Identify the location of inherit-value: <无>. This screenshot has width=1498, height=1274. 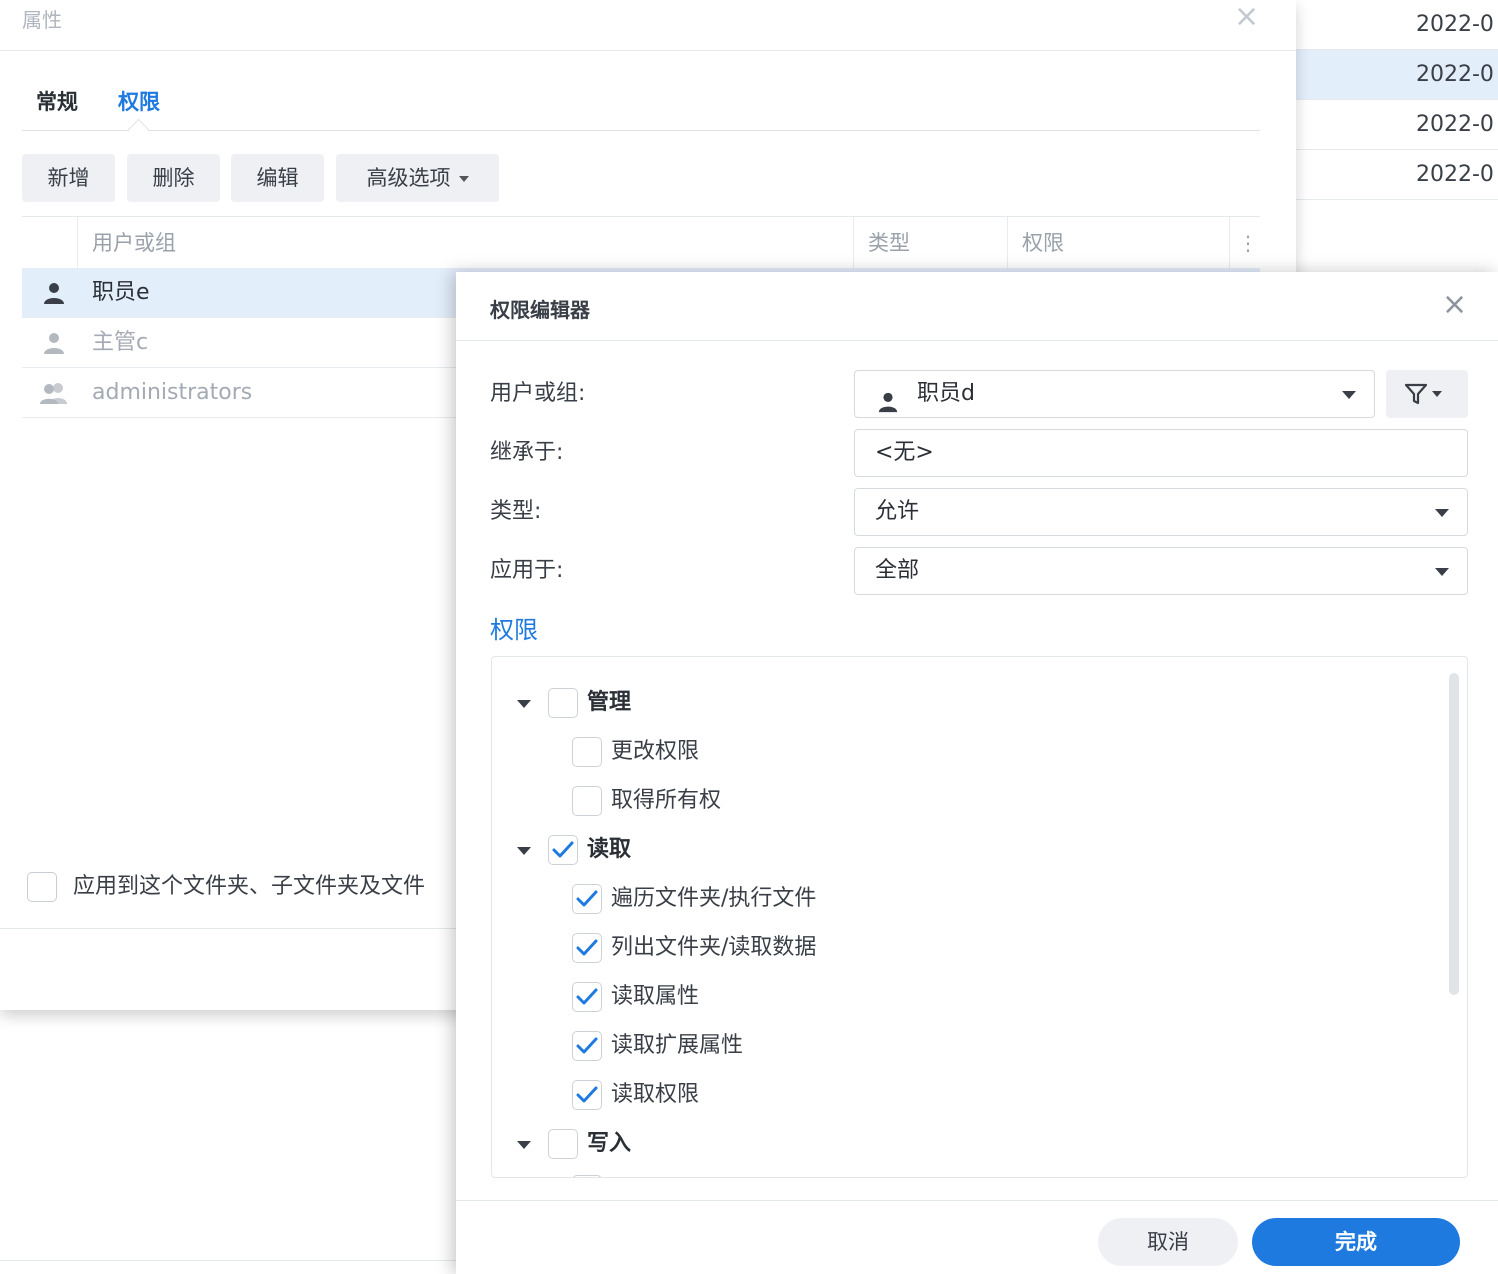
(904, 452).